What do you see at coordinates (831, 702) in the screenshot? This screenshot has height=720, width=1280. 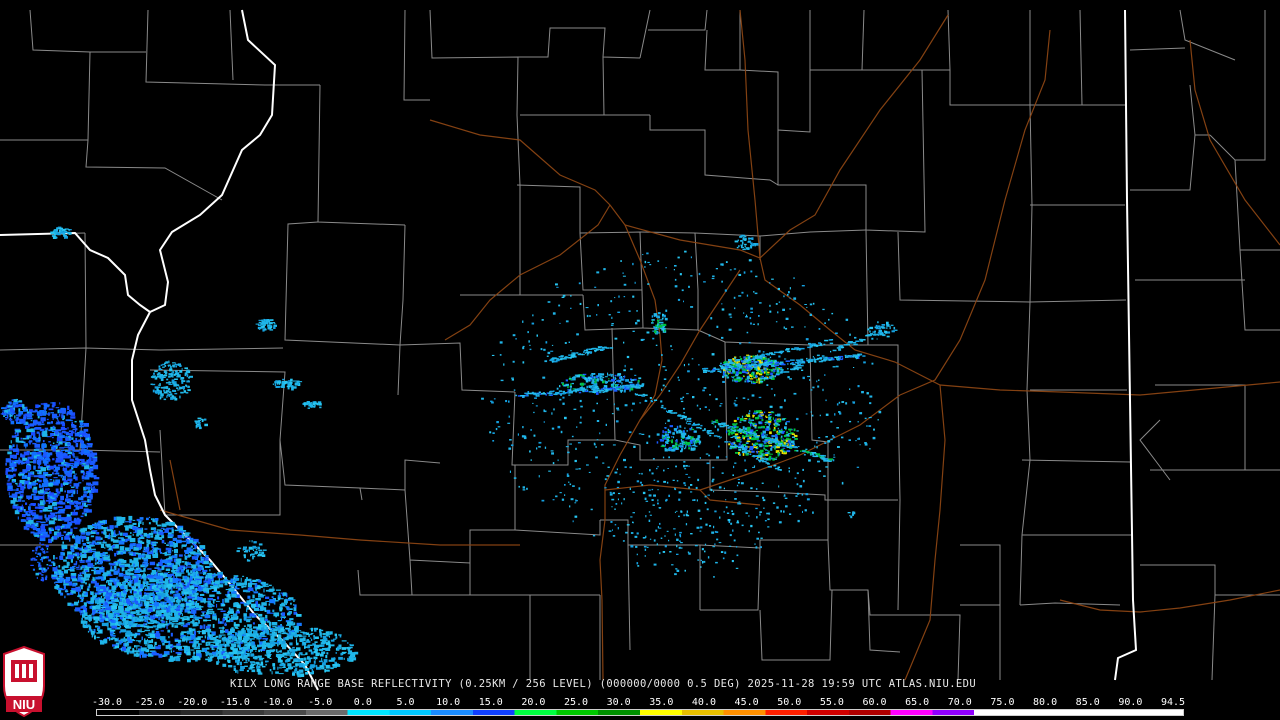 I see `scale-label: 55.0` at bounding box center [831, 702].